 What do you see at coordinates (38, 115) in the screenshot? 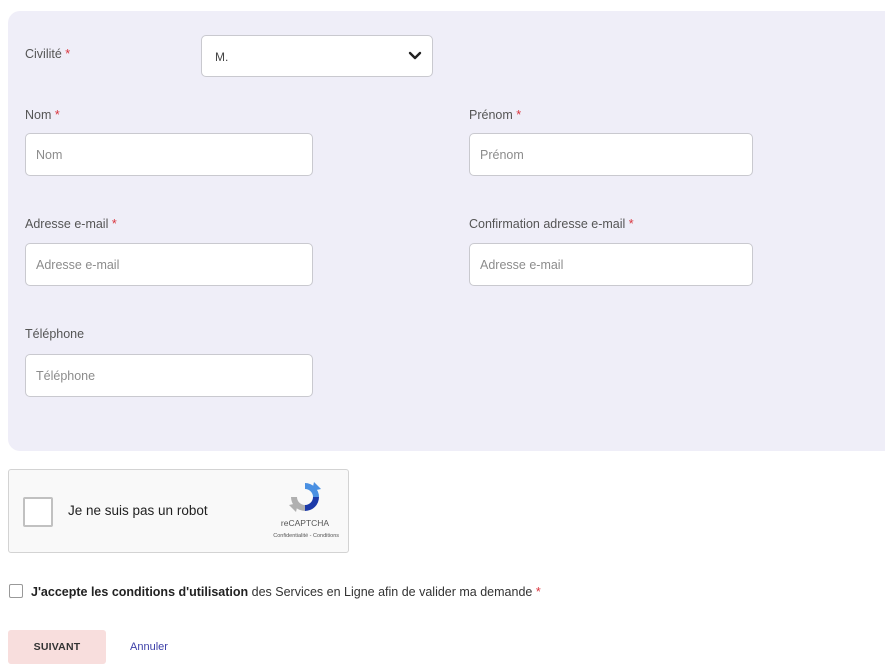
I see `nom-label-text: Nom` at bounding box center [38, 115].